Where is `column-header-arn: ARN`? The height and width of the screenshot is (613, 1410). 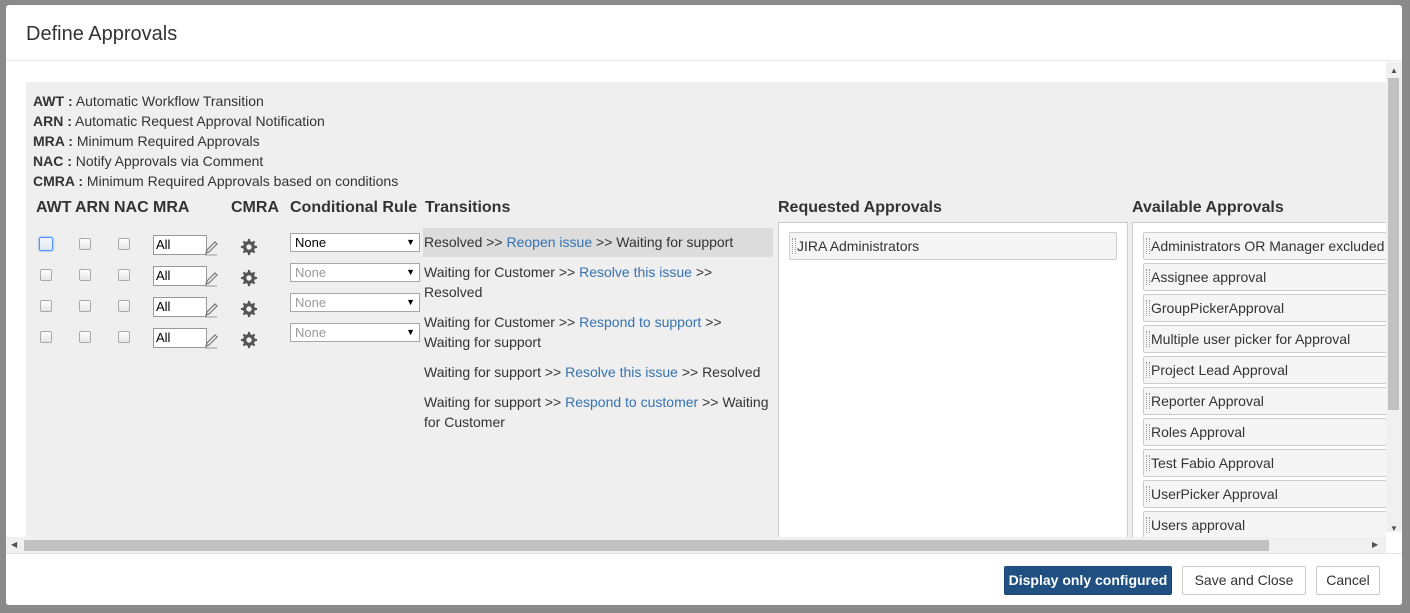 column-header-arn: ARN is located at coordinates (92, 207).